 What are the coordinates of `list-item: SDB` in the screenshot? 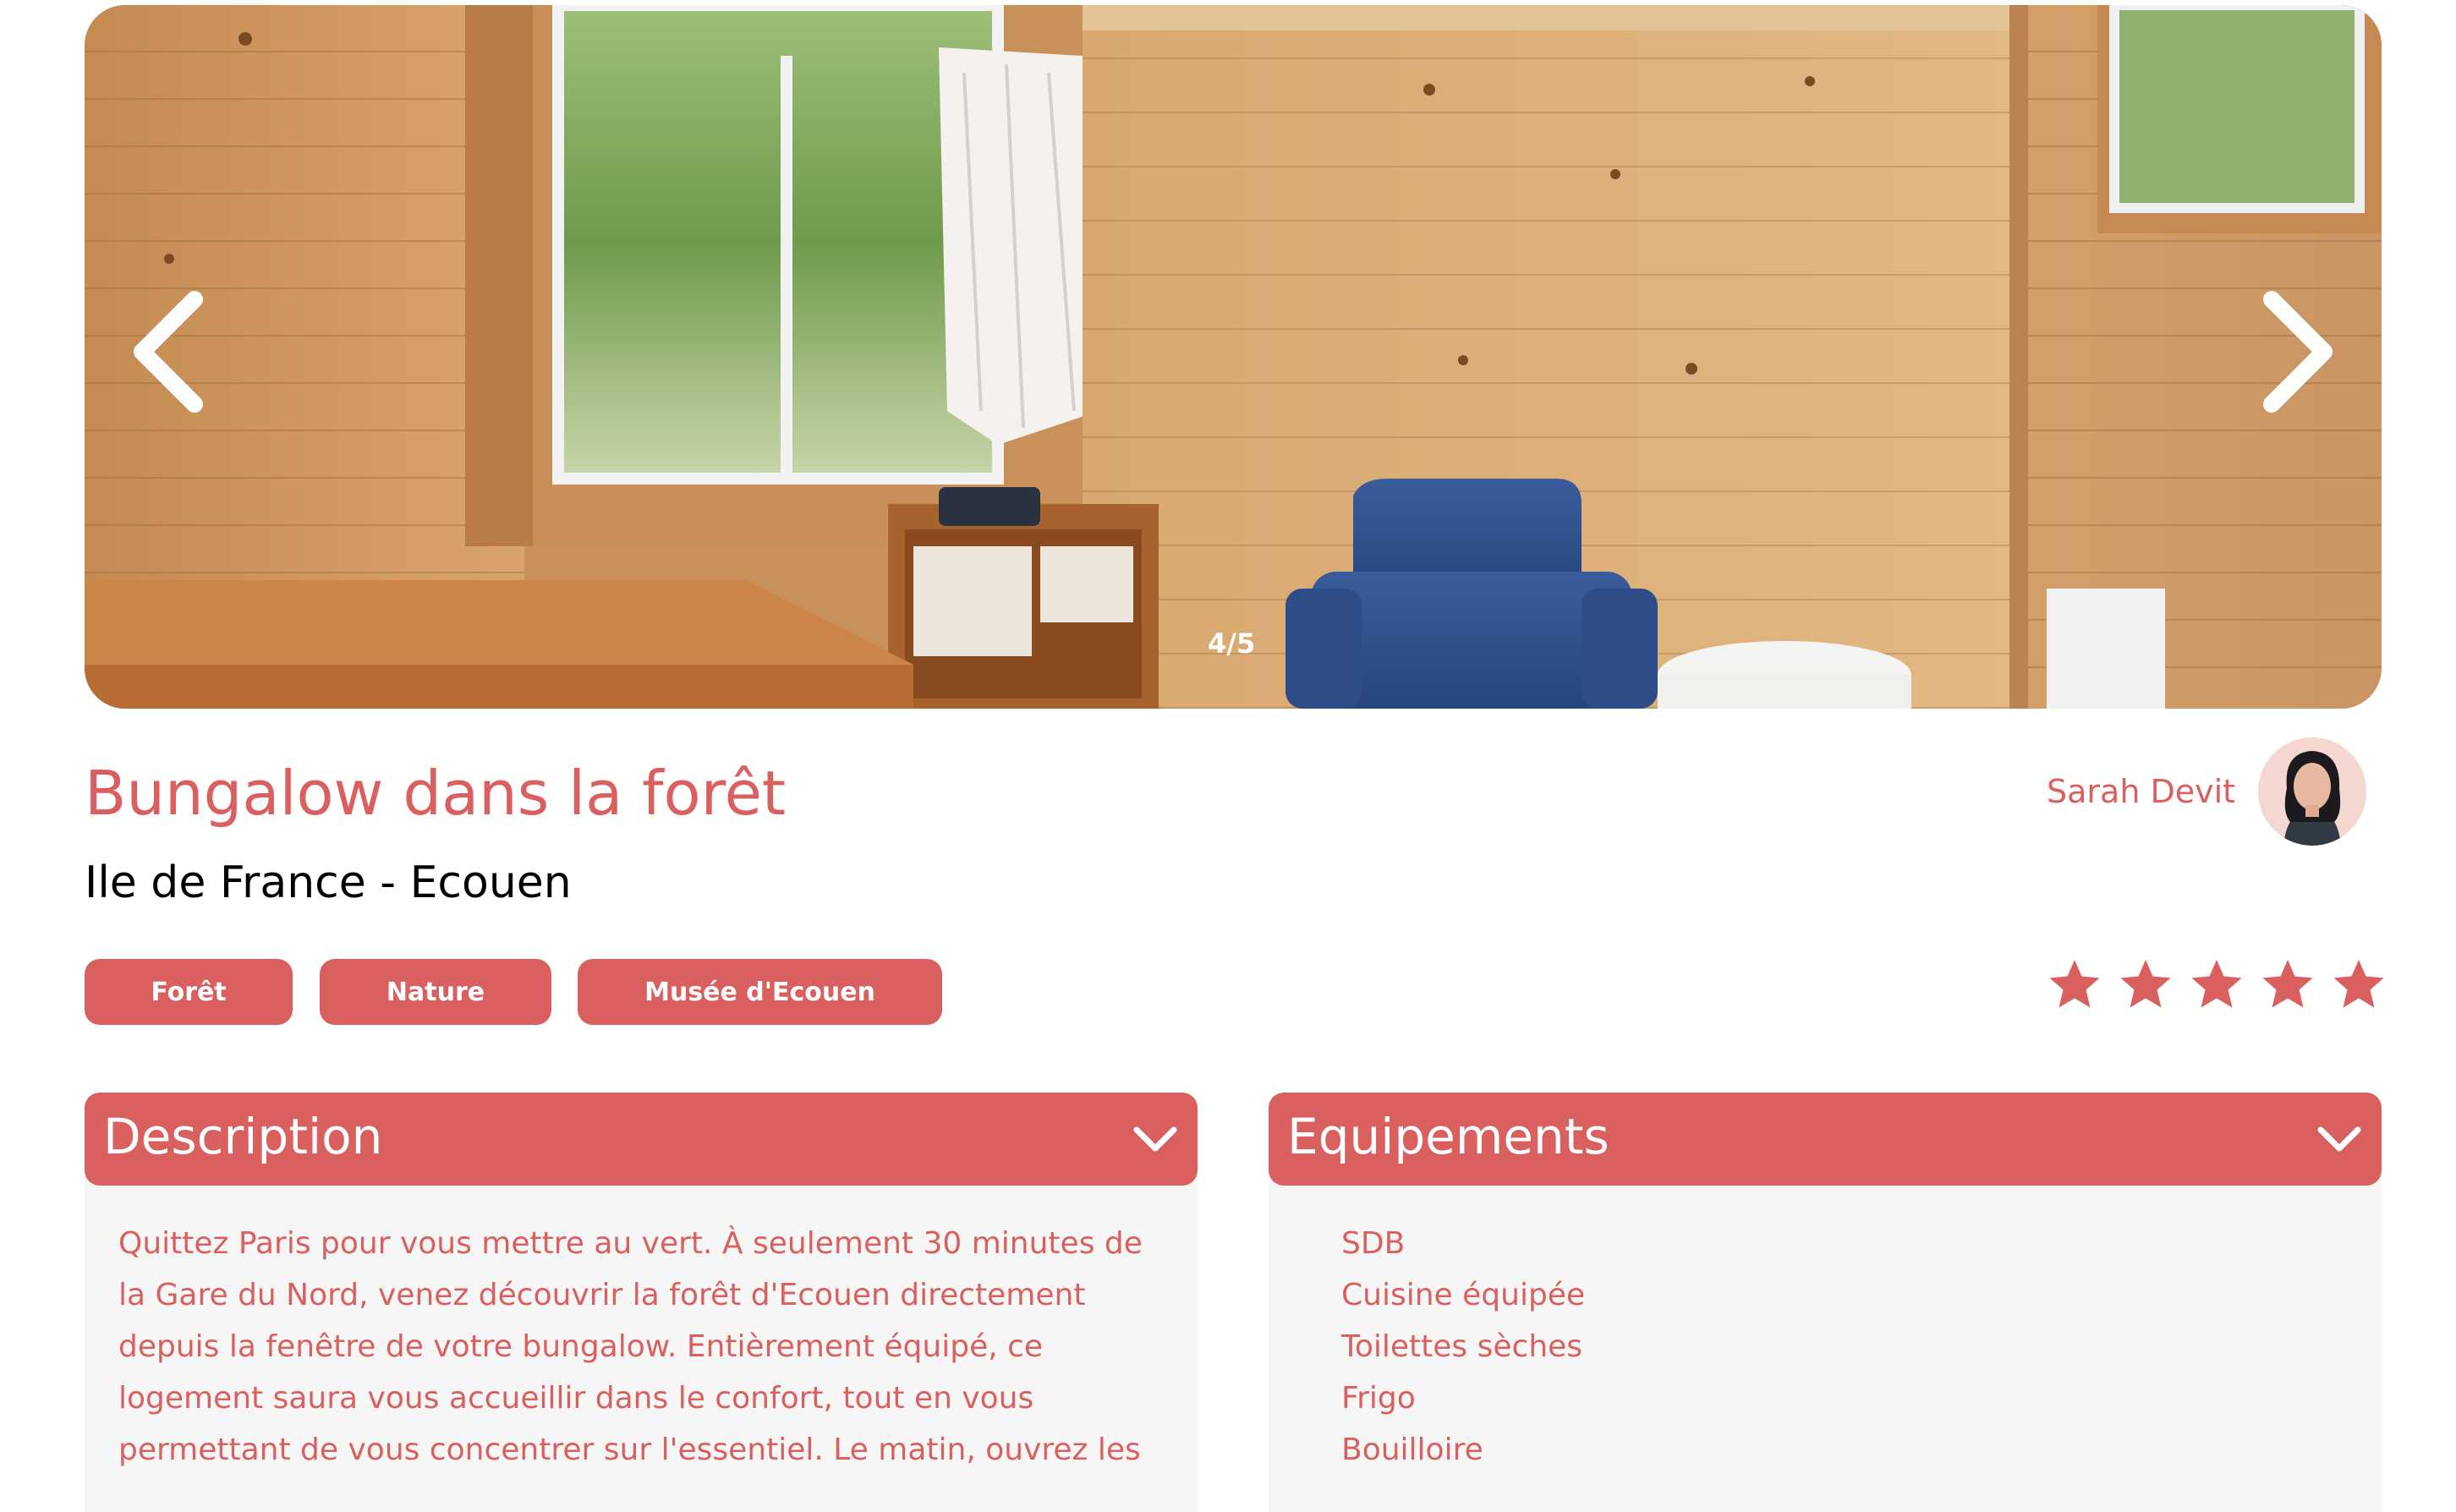 It's located at (1373, 1243).